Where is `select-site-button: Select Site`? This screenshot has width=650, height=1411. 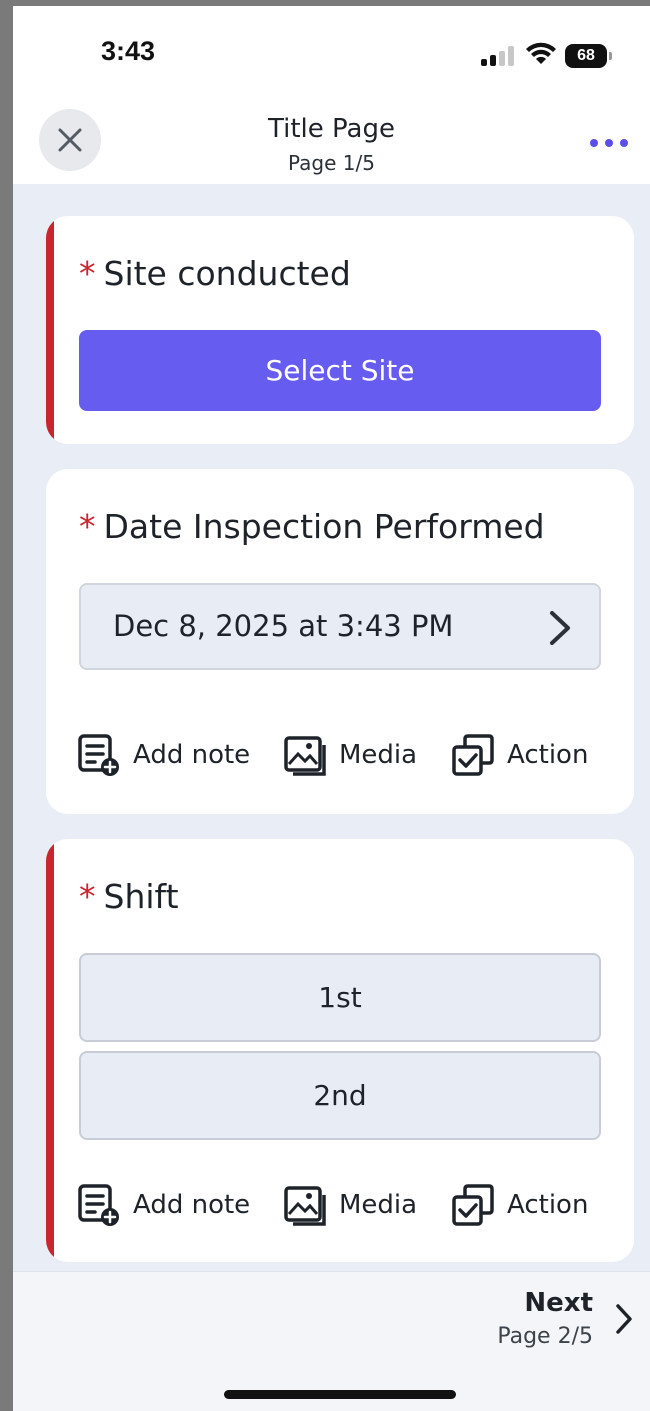
select-site-button: Select Site is located at coordinates (340, 370).